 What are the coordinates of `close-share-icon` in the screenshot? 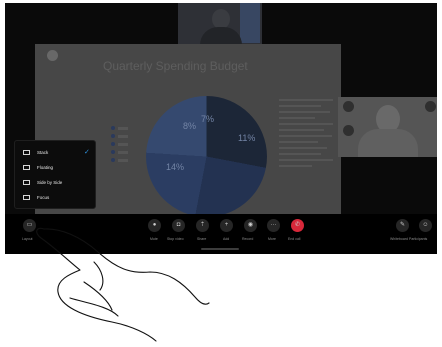 It's located at (52, 55).